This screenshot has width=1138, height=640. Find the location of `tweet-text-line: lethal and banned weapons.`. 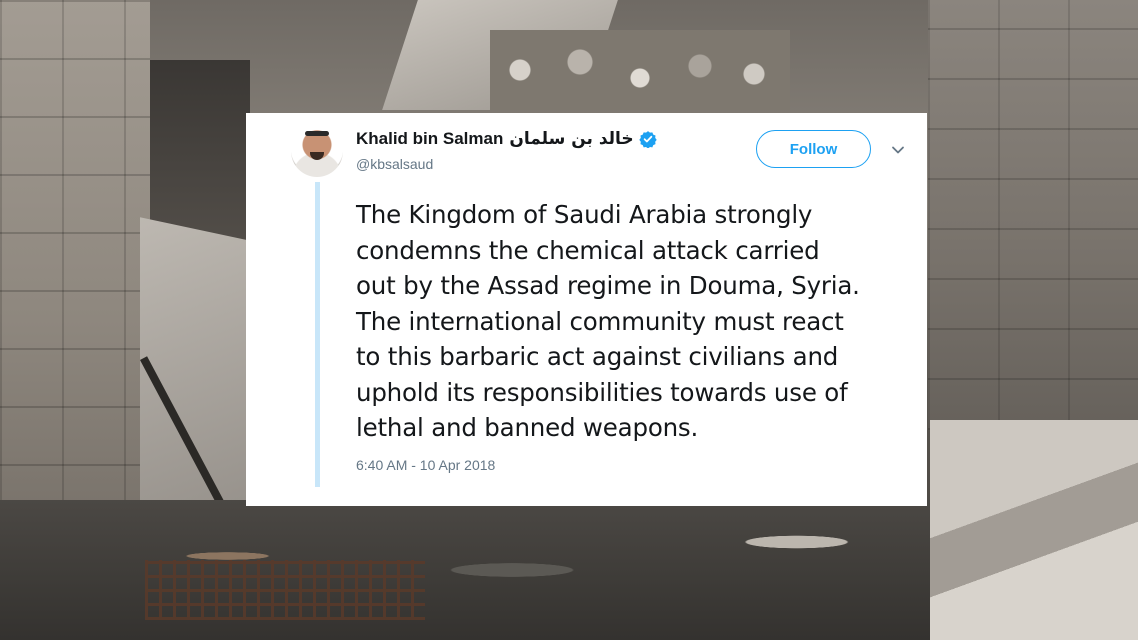

tweet-text-line: lethal and banned weapons. is located at coordinates (527, 427).